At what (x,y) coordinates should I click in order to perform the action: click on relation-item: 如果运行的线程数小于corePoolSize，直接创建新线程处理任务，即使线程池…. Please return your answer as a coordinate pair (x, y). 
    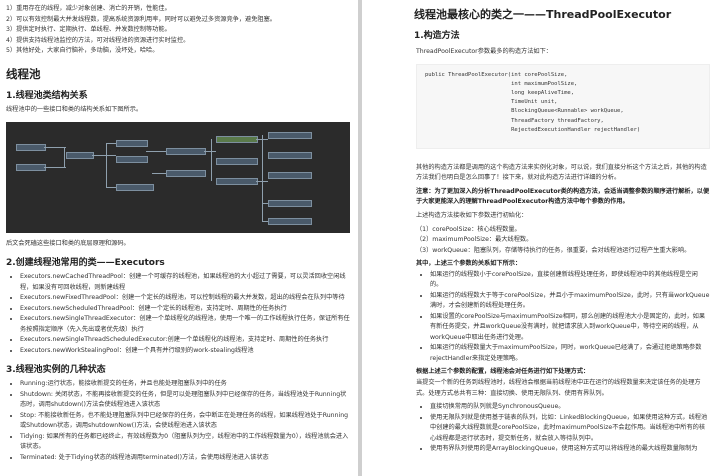
    Looking at the image, I should click on (570, 280).